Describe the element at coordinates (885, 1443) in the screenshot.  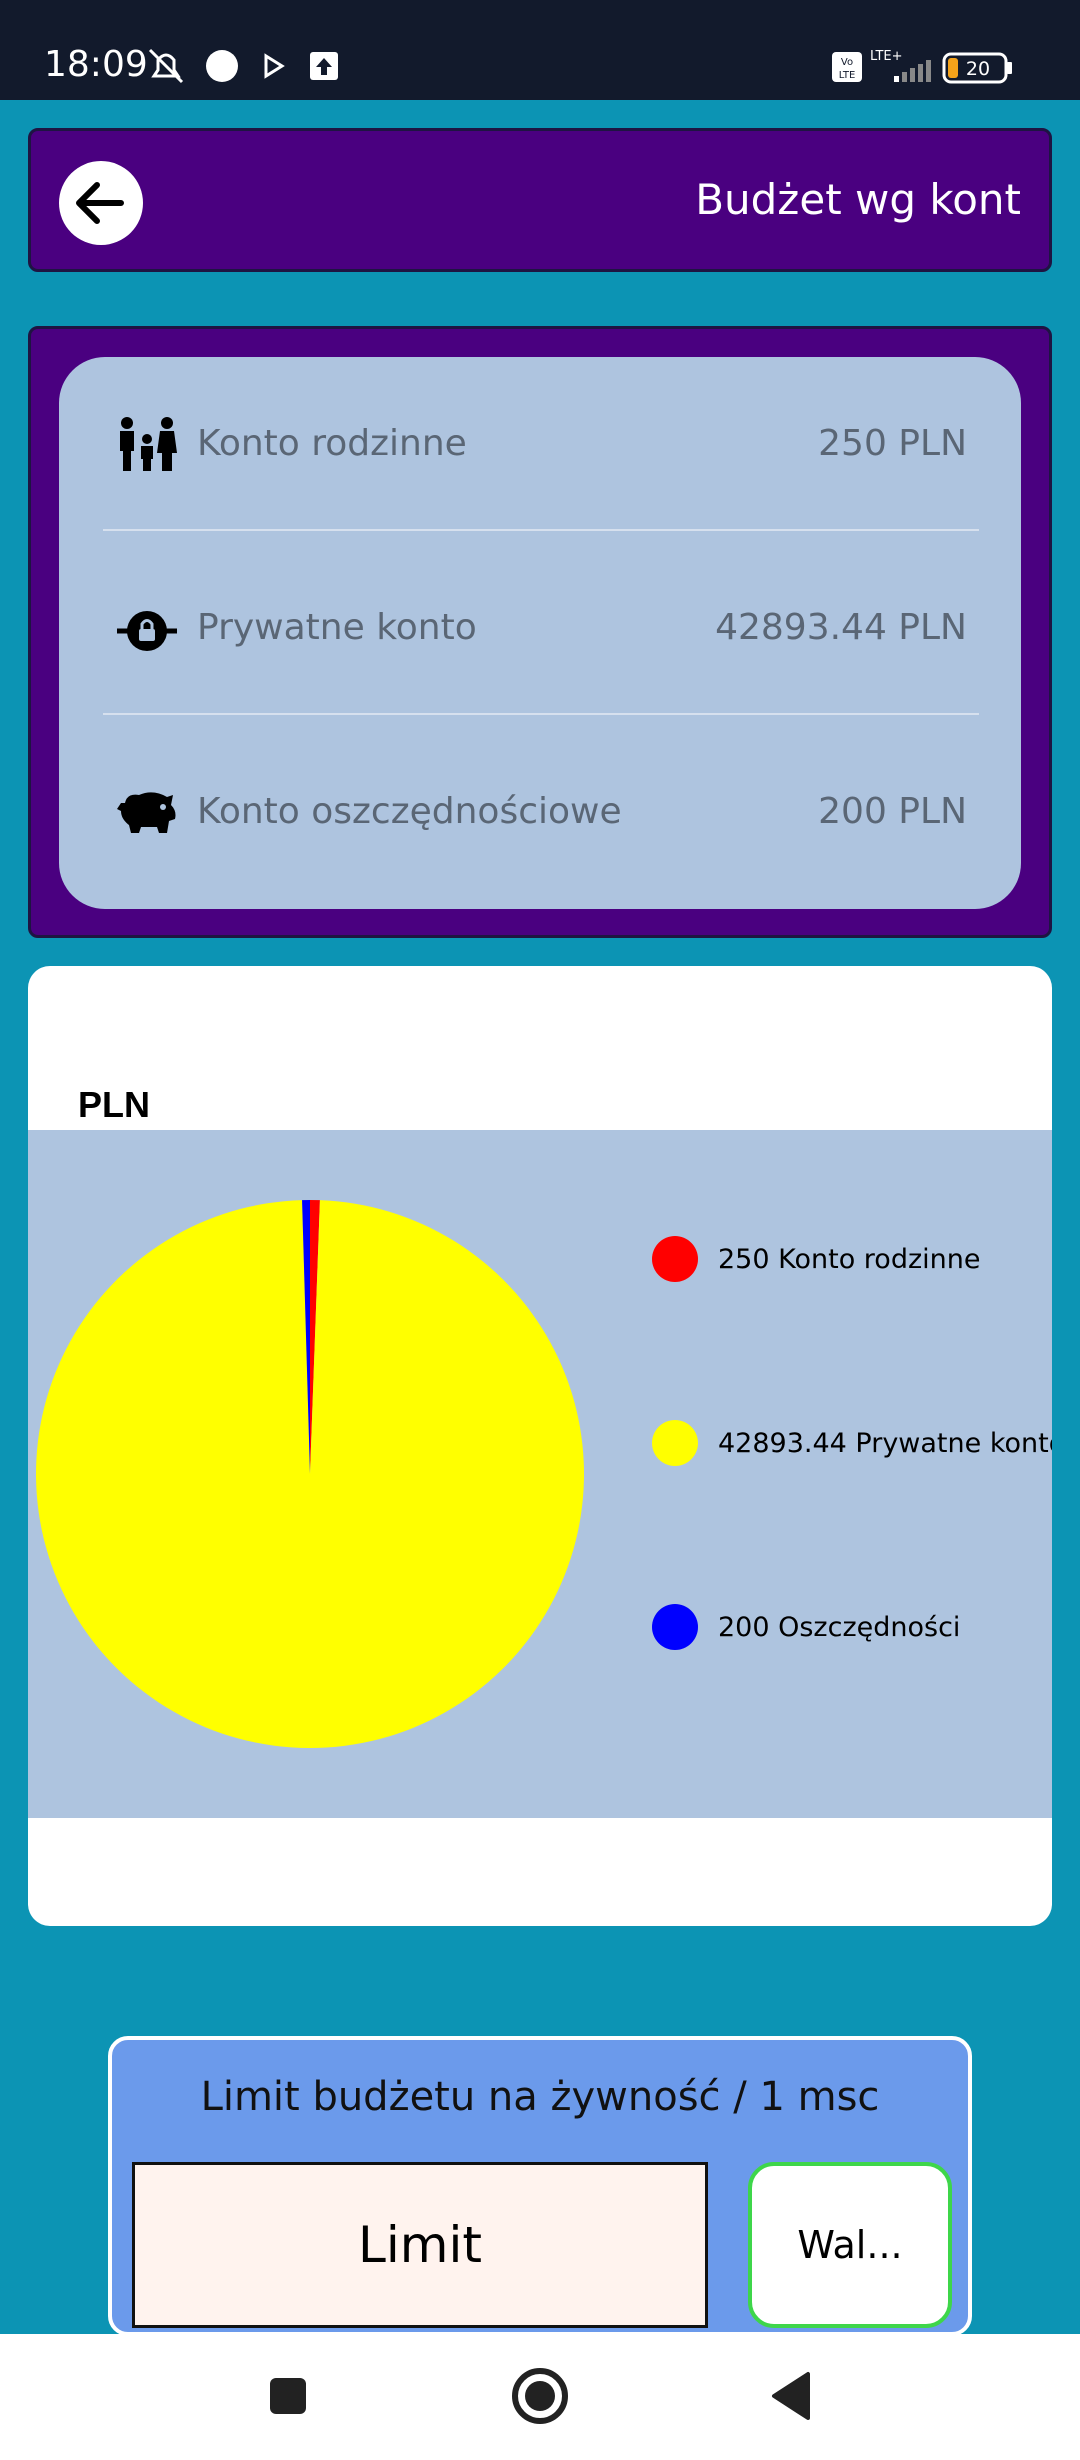
I see `legend-label: 42893.44 Prywatne konto` at that location.